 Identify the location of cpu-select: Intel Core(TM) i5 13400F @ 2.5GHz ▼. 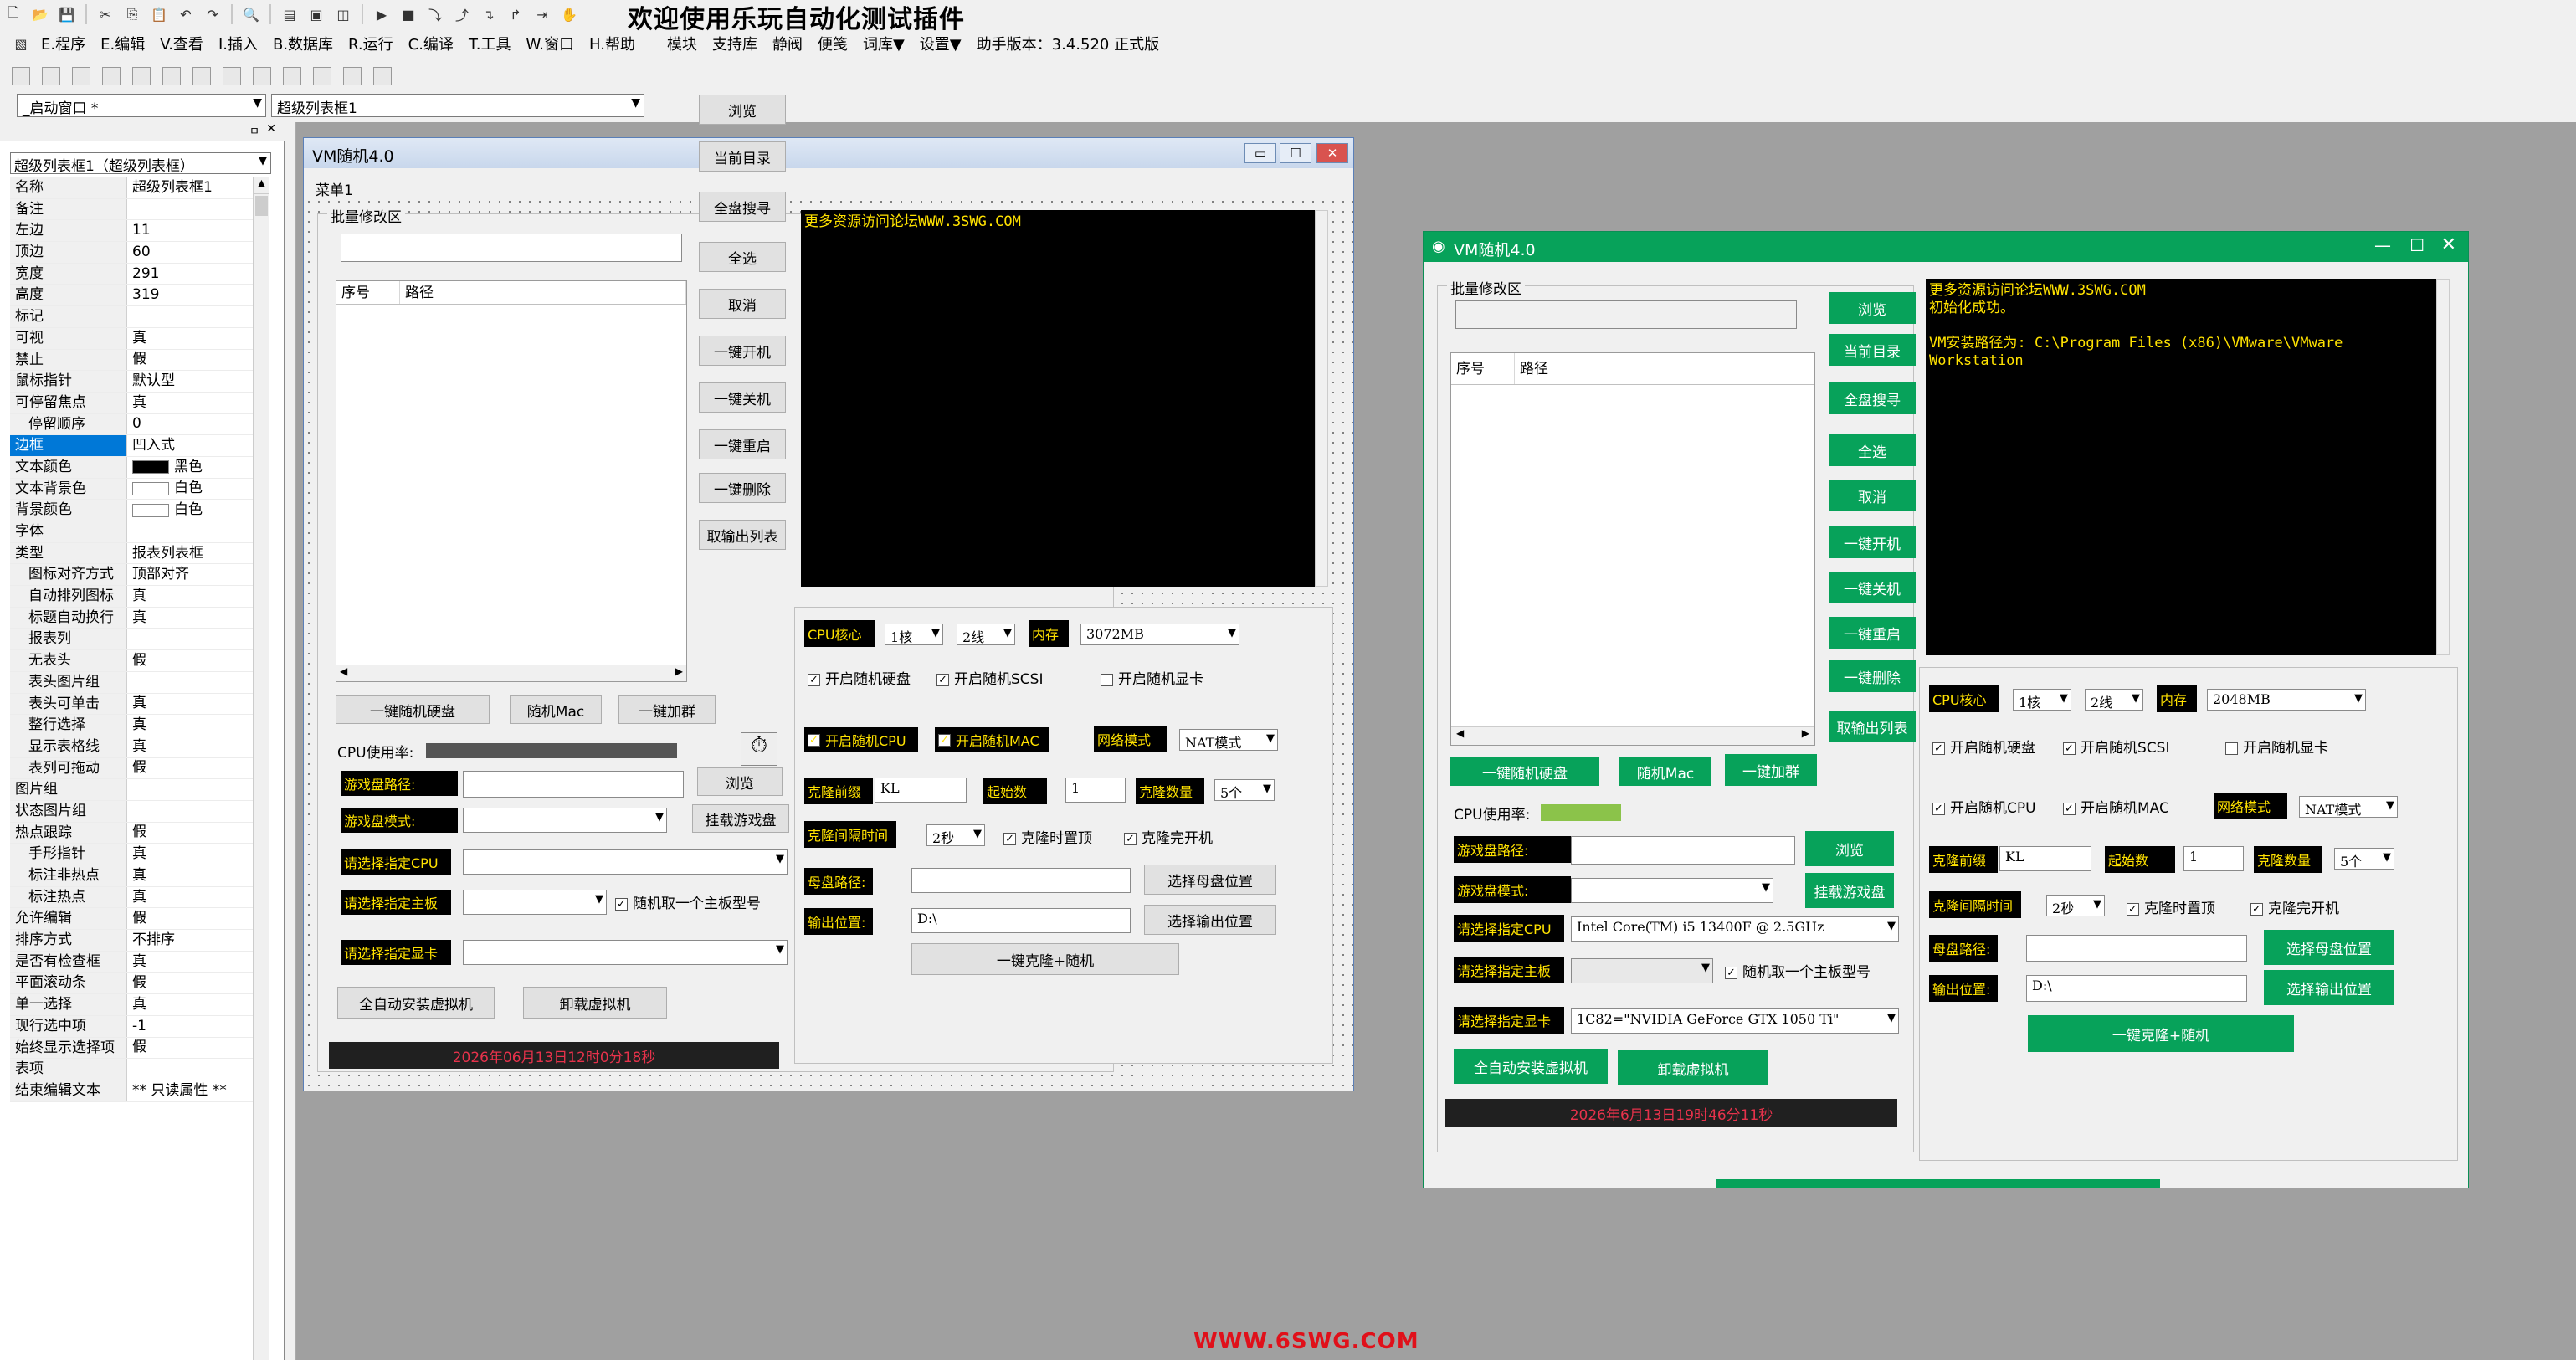
(1735, 929).